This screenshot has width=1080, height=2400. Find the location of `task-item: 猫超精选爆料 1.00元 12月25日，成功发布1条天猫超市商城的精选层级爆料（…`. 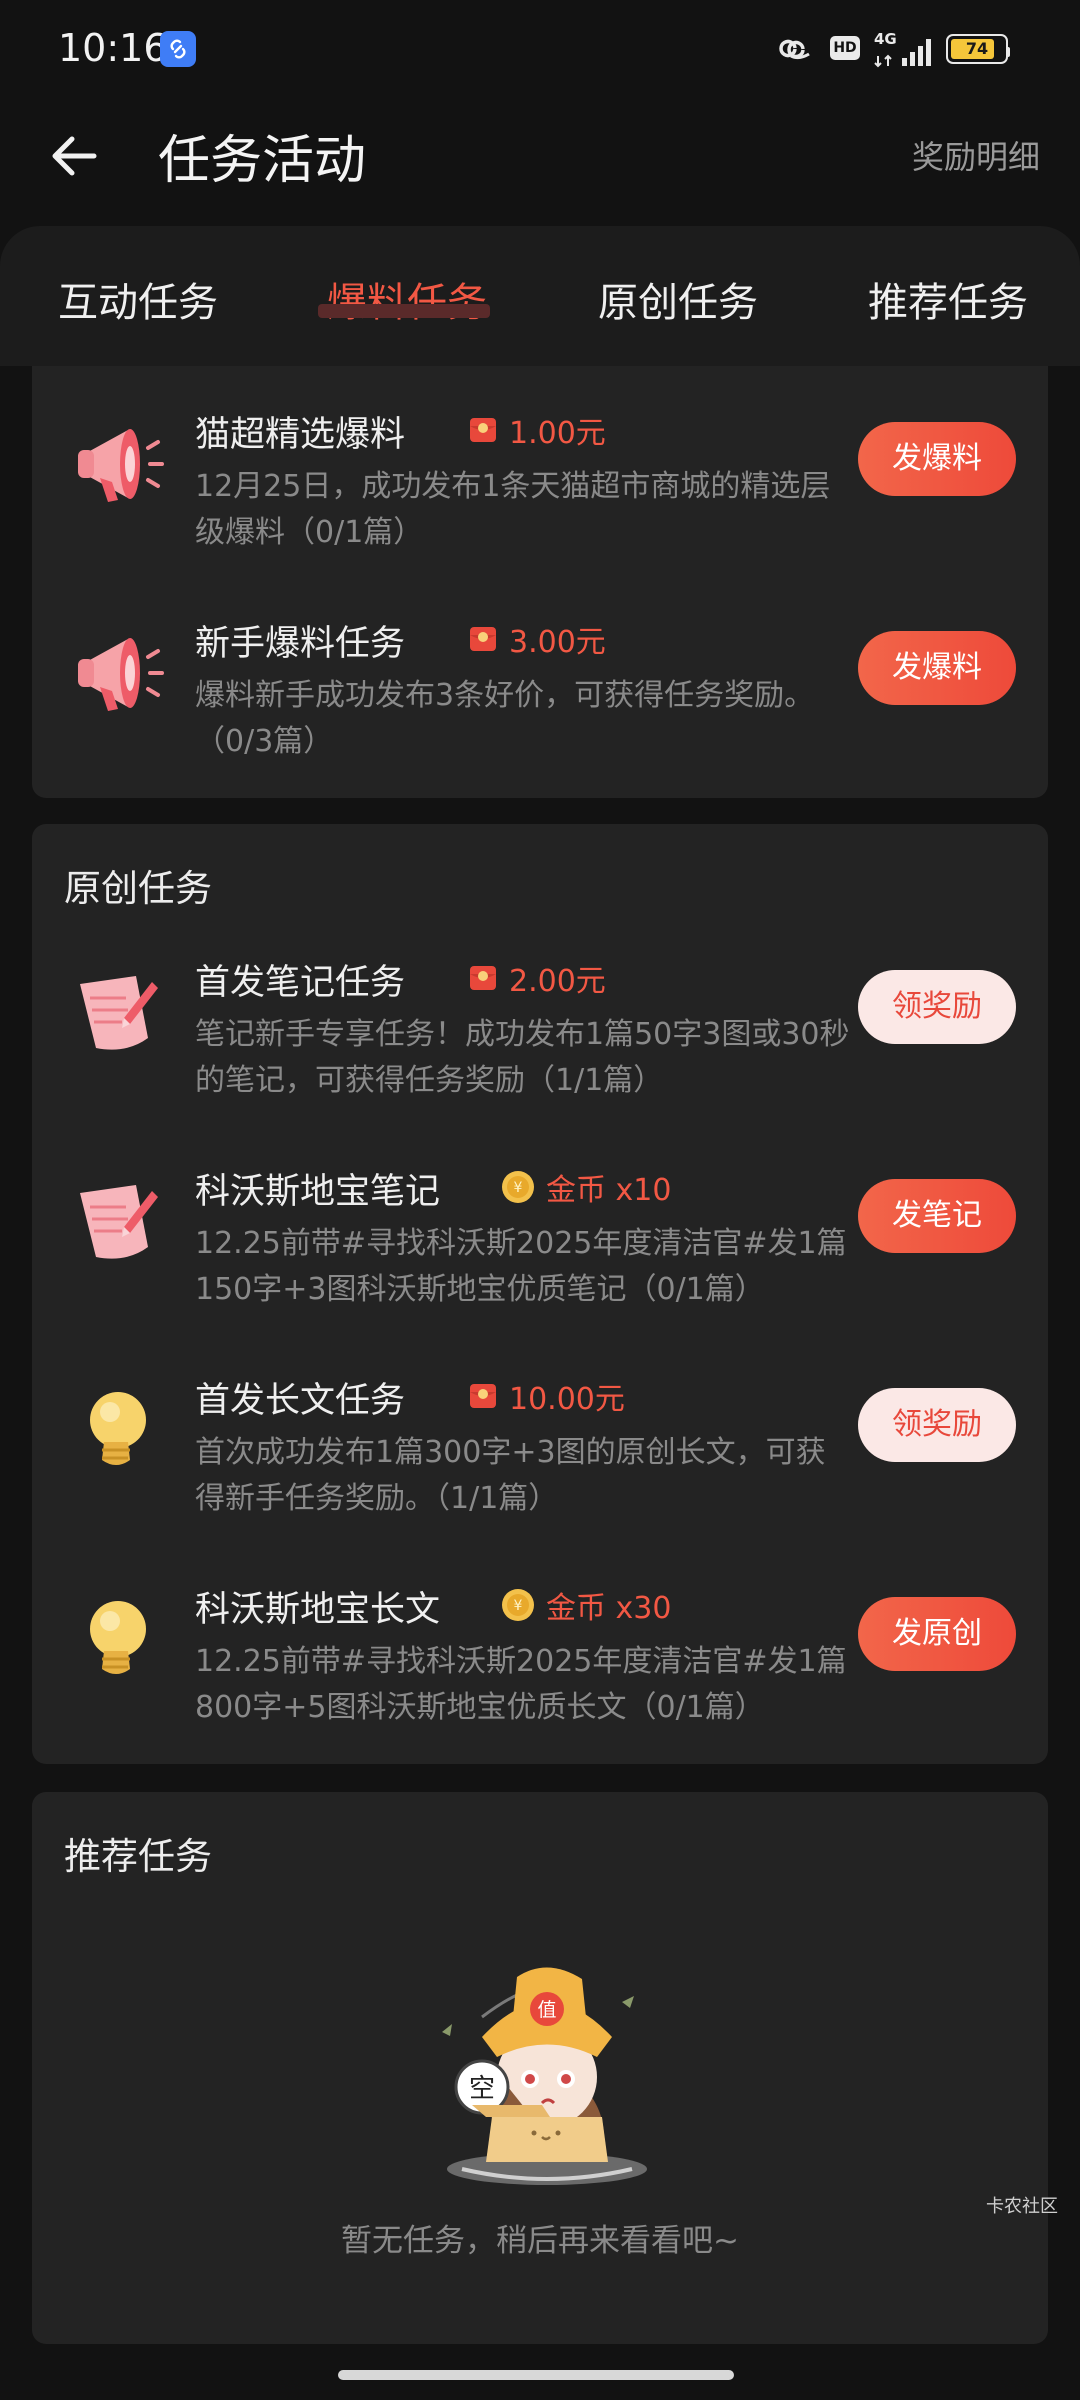

task-item: 猫超精选爆料 1.00元 12月25日，成功发布1条天猫超市商城的精选层级爆料（… is located at coordinates (540, 506).